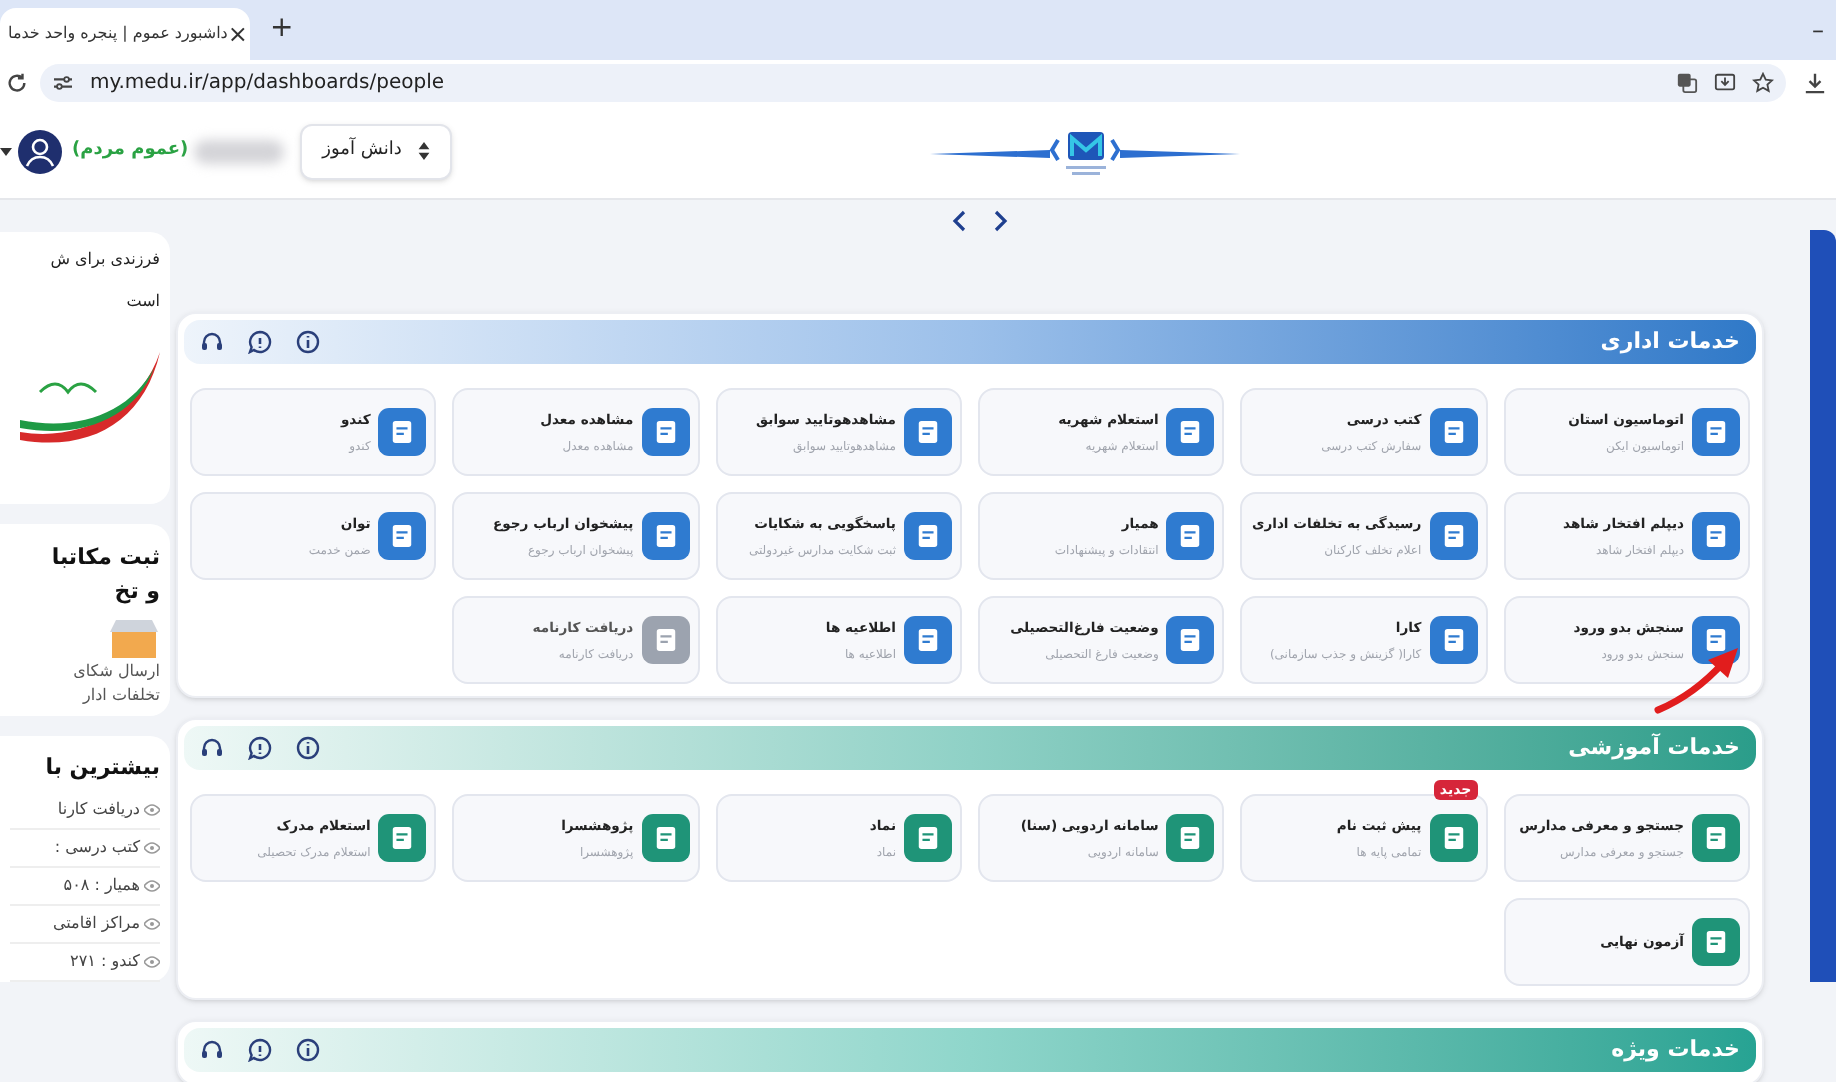 The height and width of the screenshot is (1082, 1836). What do you see at coordinates (115, 672) in the screenshot?
I see `complaint-text: ارسال شکای` at bounding box center [115, 672].